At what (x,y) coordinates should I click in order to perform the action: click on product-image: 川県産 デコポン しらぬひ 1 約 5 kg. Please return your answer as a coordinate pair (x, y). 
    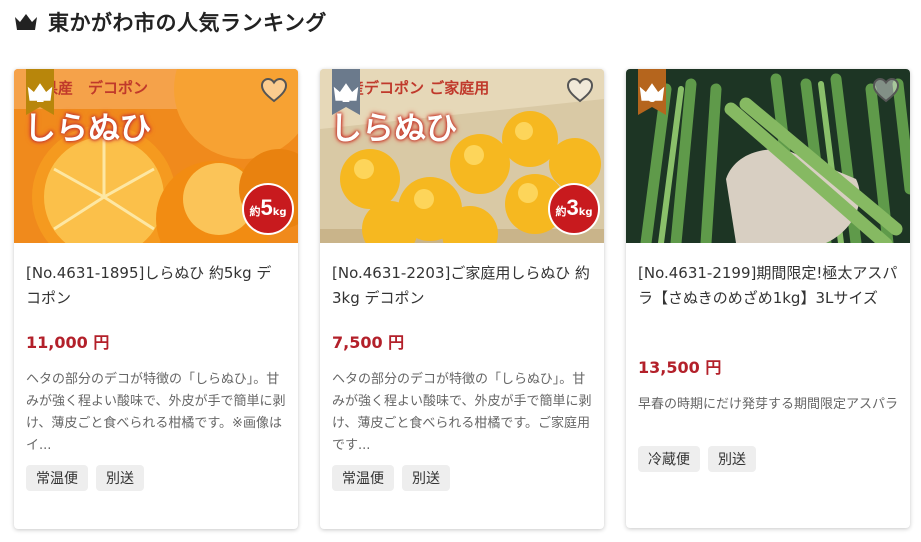
    Looking at the image, I should click on (156, 156).